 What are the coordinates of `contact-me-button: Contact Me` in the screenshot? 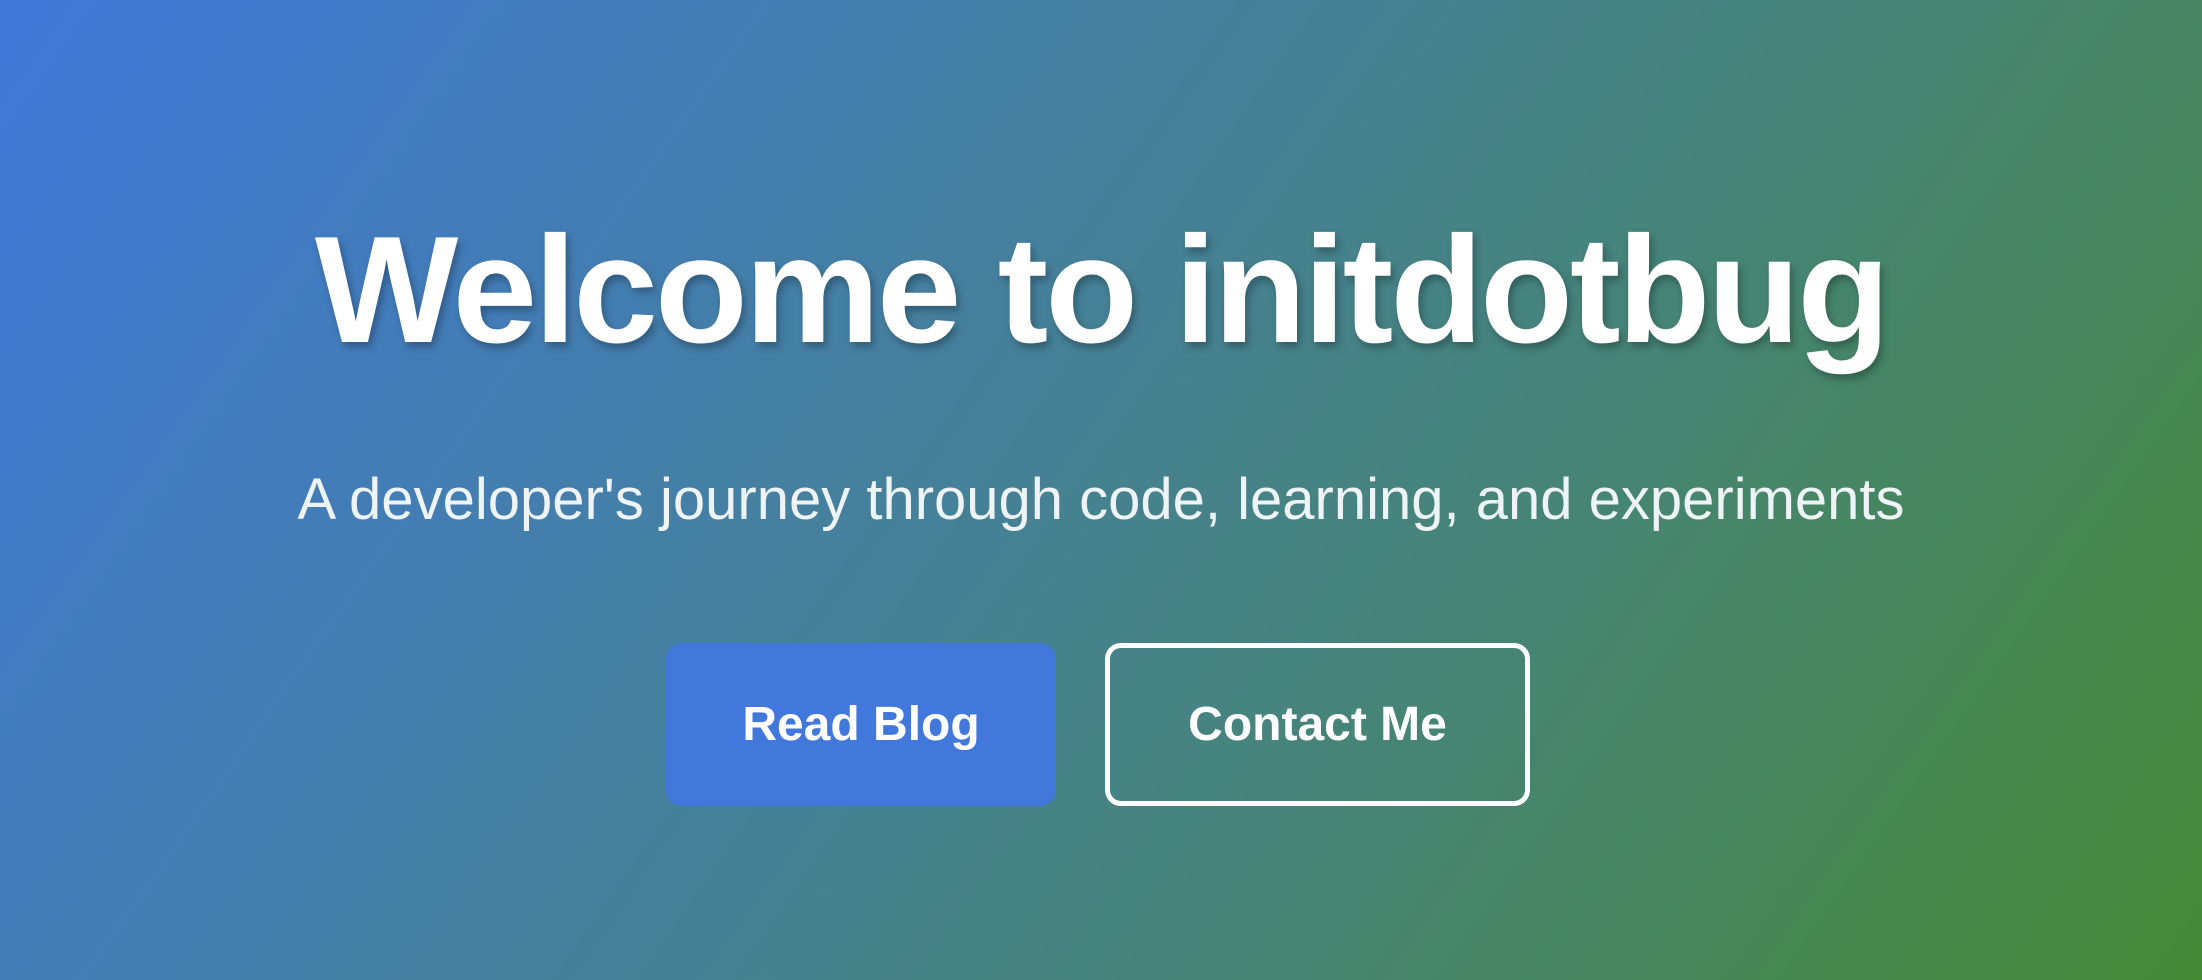 It's located at (1317, 724).